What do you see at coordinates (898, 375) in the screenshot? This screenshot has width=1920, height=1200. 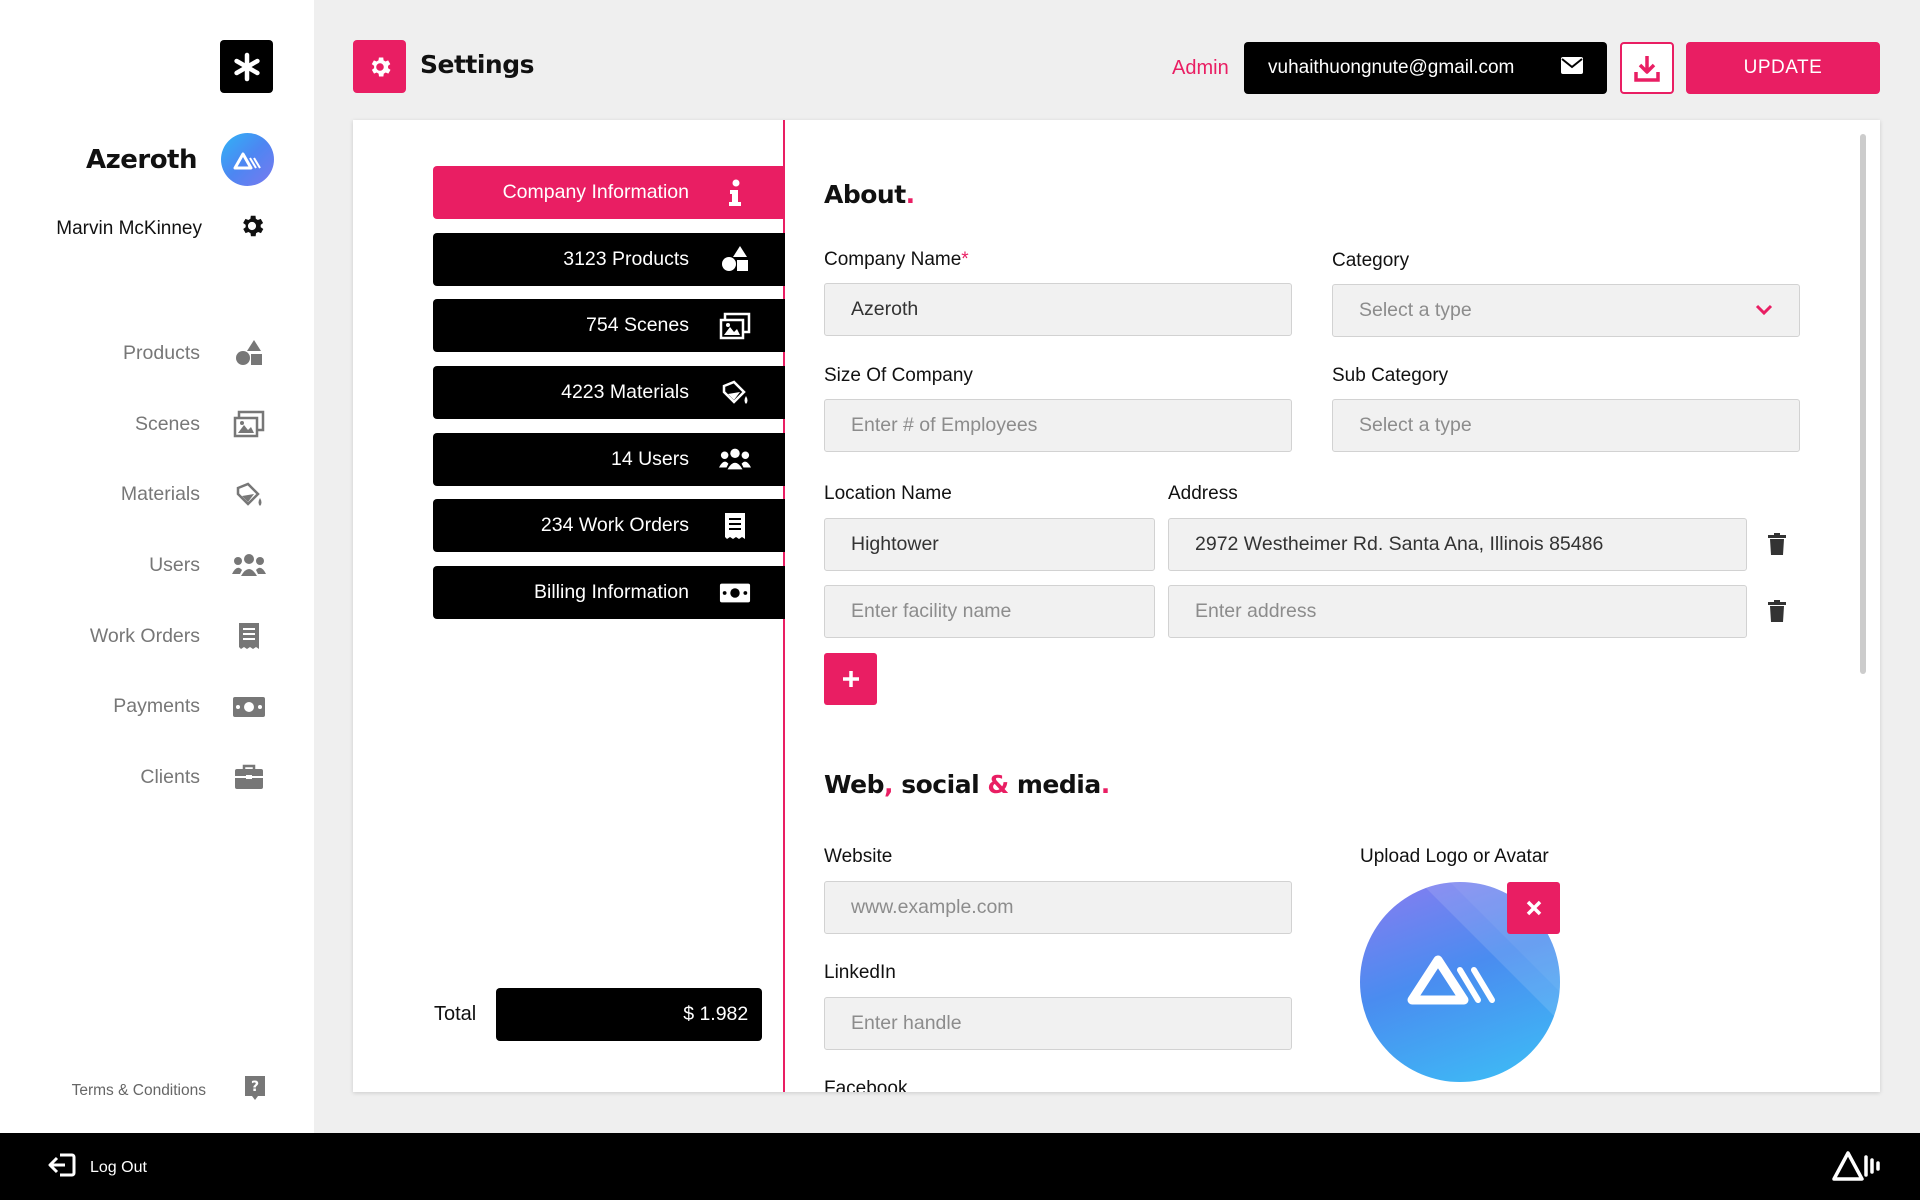 I see `size-label: Size Of Company` at bounding box center [898, 375].